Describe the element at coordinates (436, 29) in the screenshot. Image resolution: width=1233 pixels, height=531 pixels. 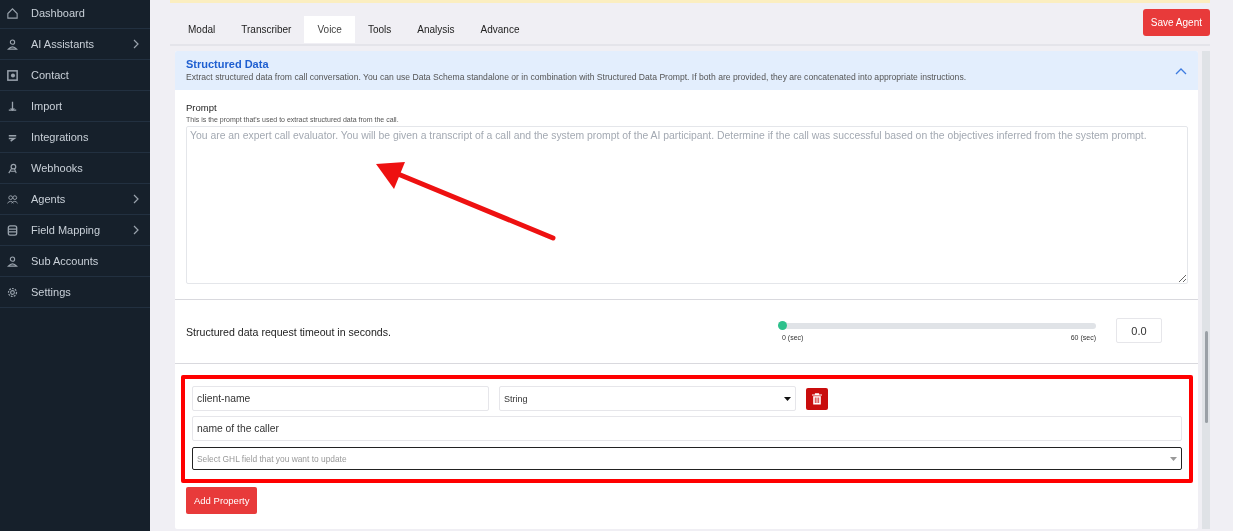
I see `tab: Analysis` at that location.